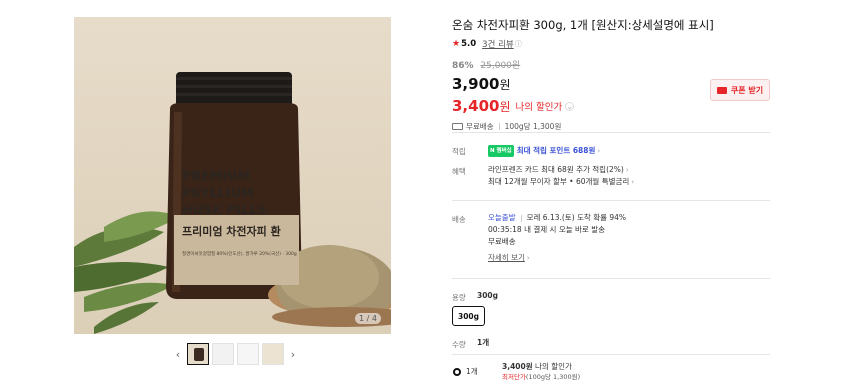  I want to click on coupon-icon, so click(721, 90).